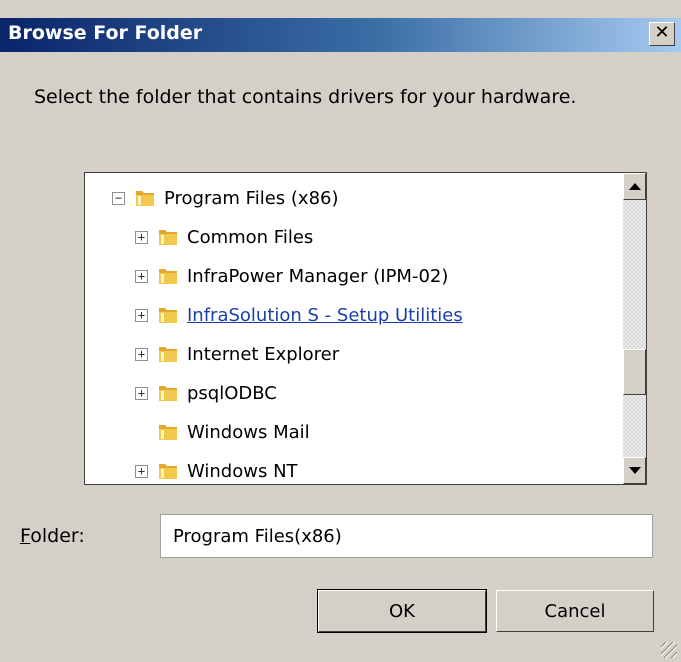  I want to click on tree-item-label: InfraPower Manager (IPM-02), so click(318, 276).